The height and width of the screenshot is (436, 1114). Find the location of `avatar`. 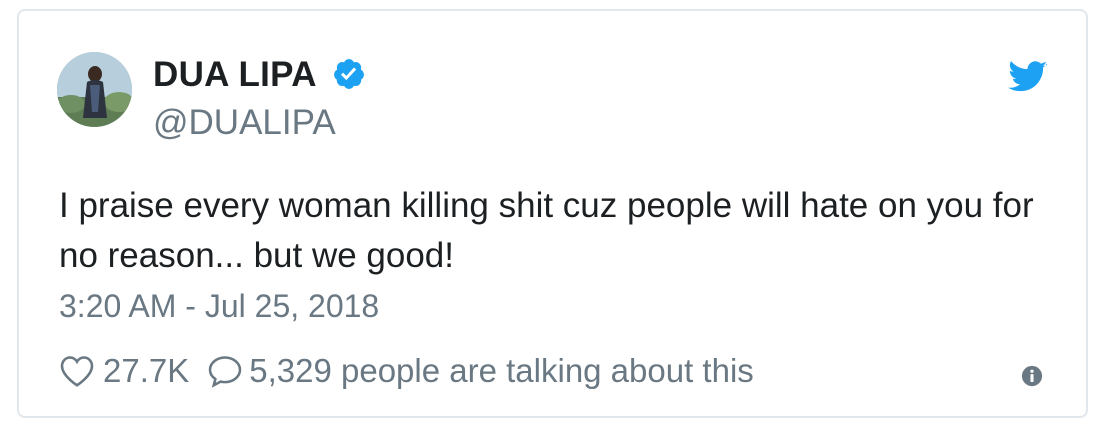

avatar is located at coordinates (94, 89).